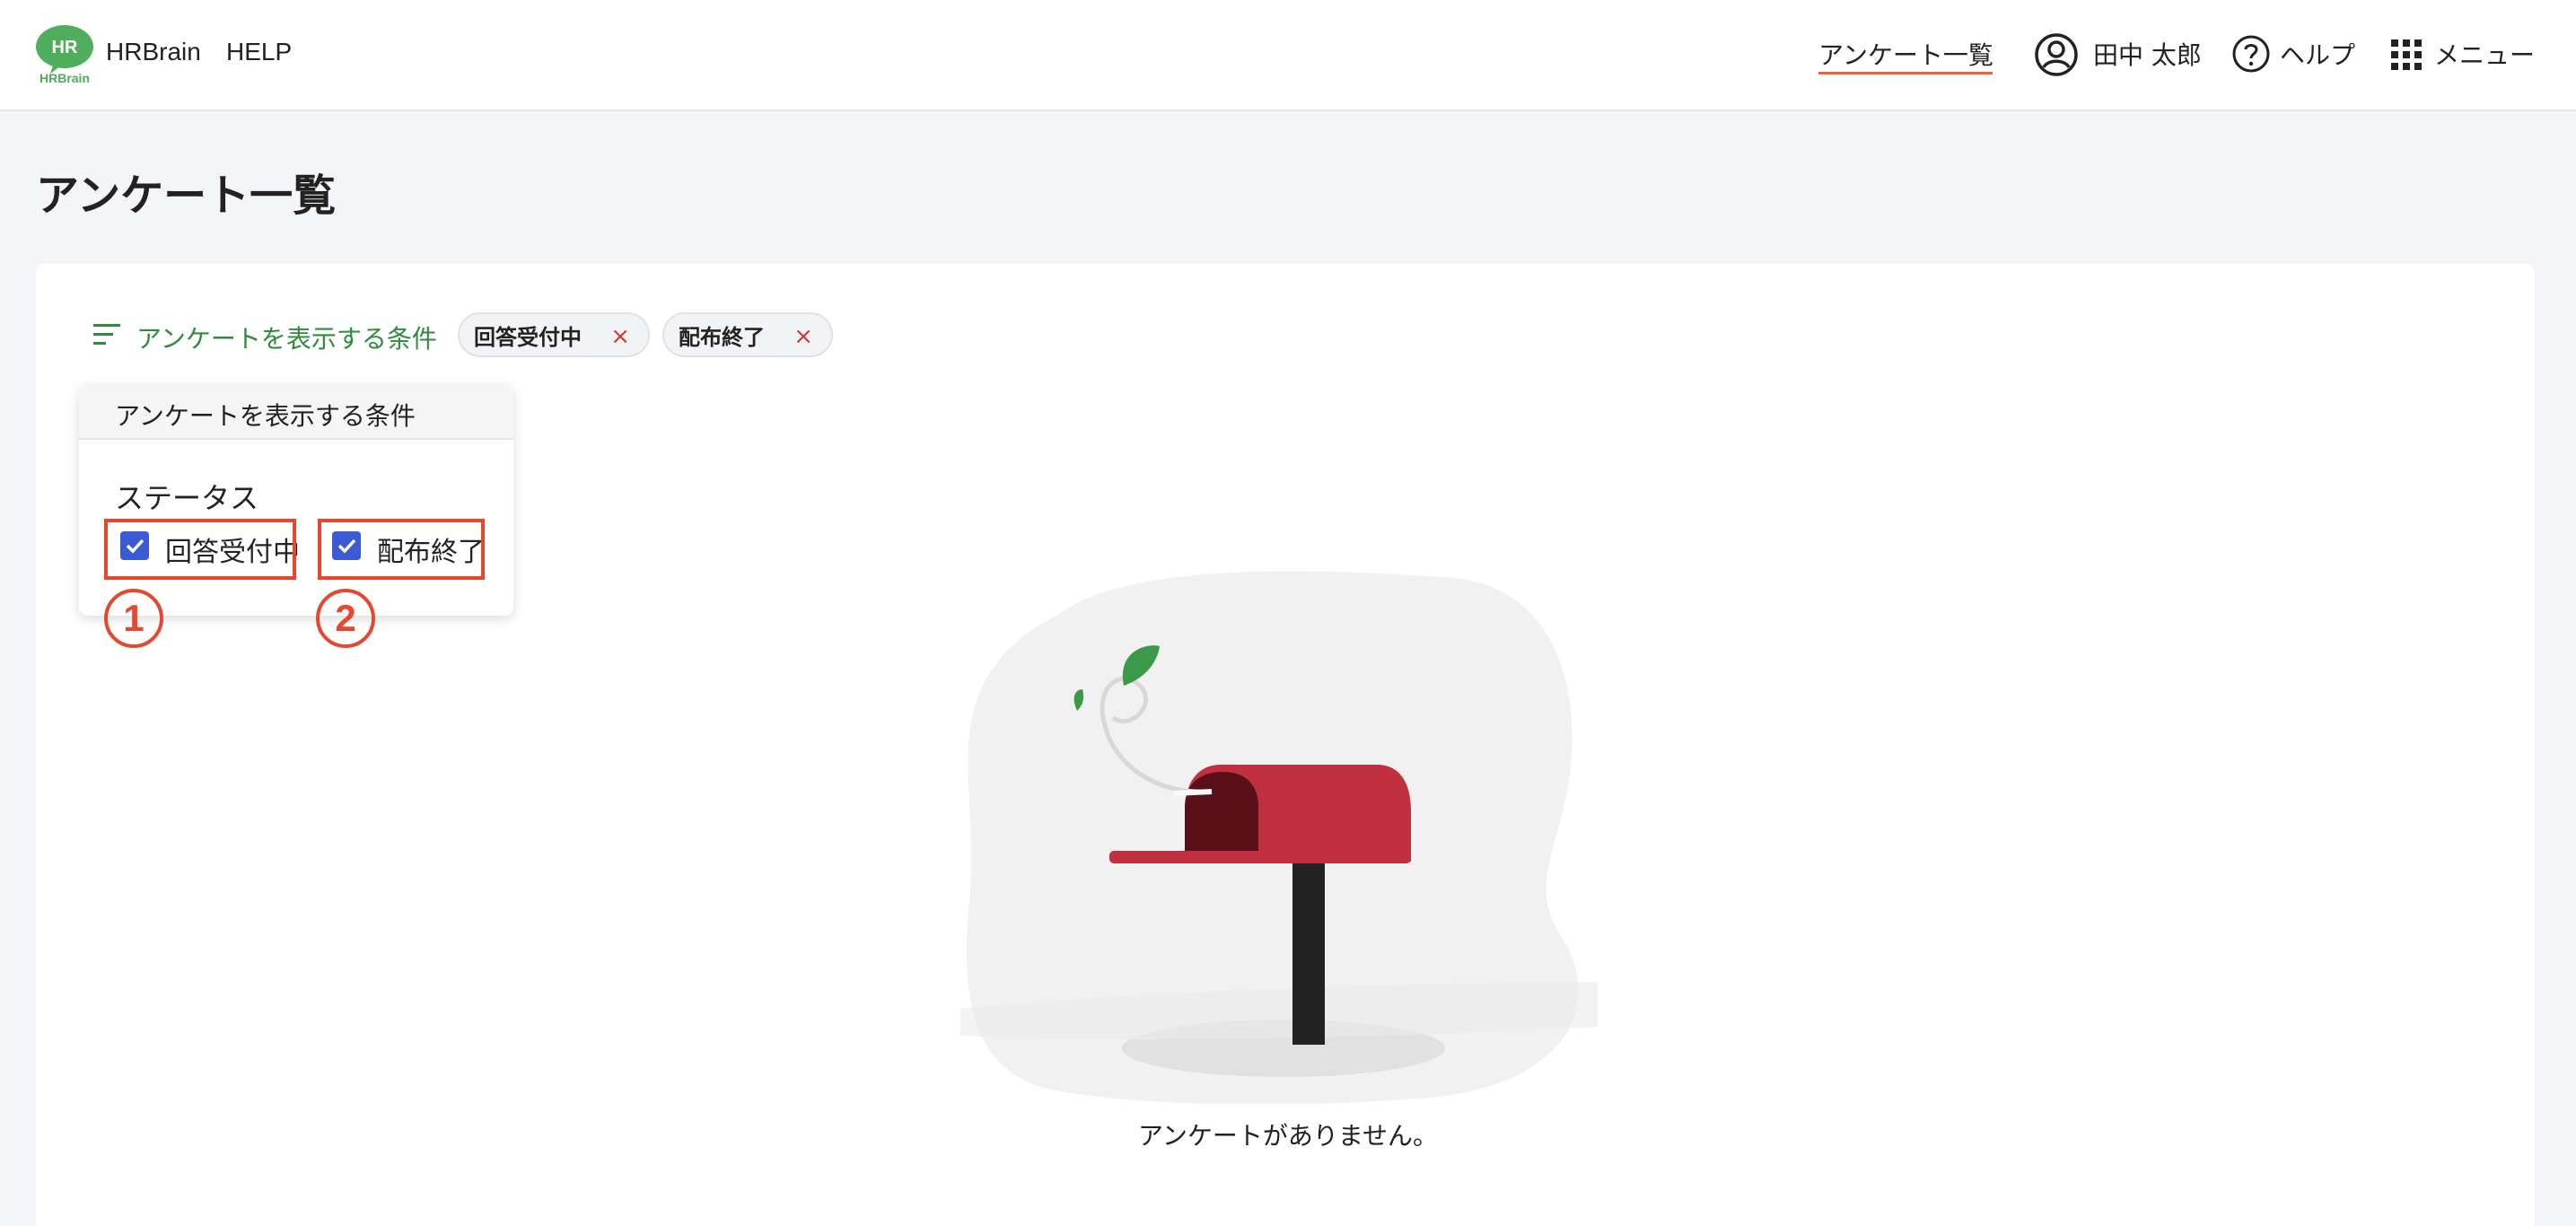  Describe the element at coordinates (186, 196) in the screenshot. I see `page-title: アンケート一覧` at that location.